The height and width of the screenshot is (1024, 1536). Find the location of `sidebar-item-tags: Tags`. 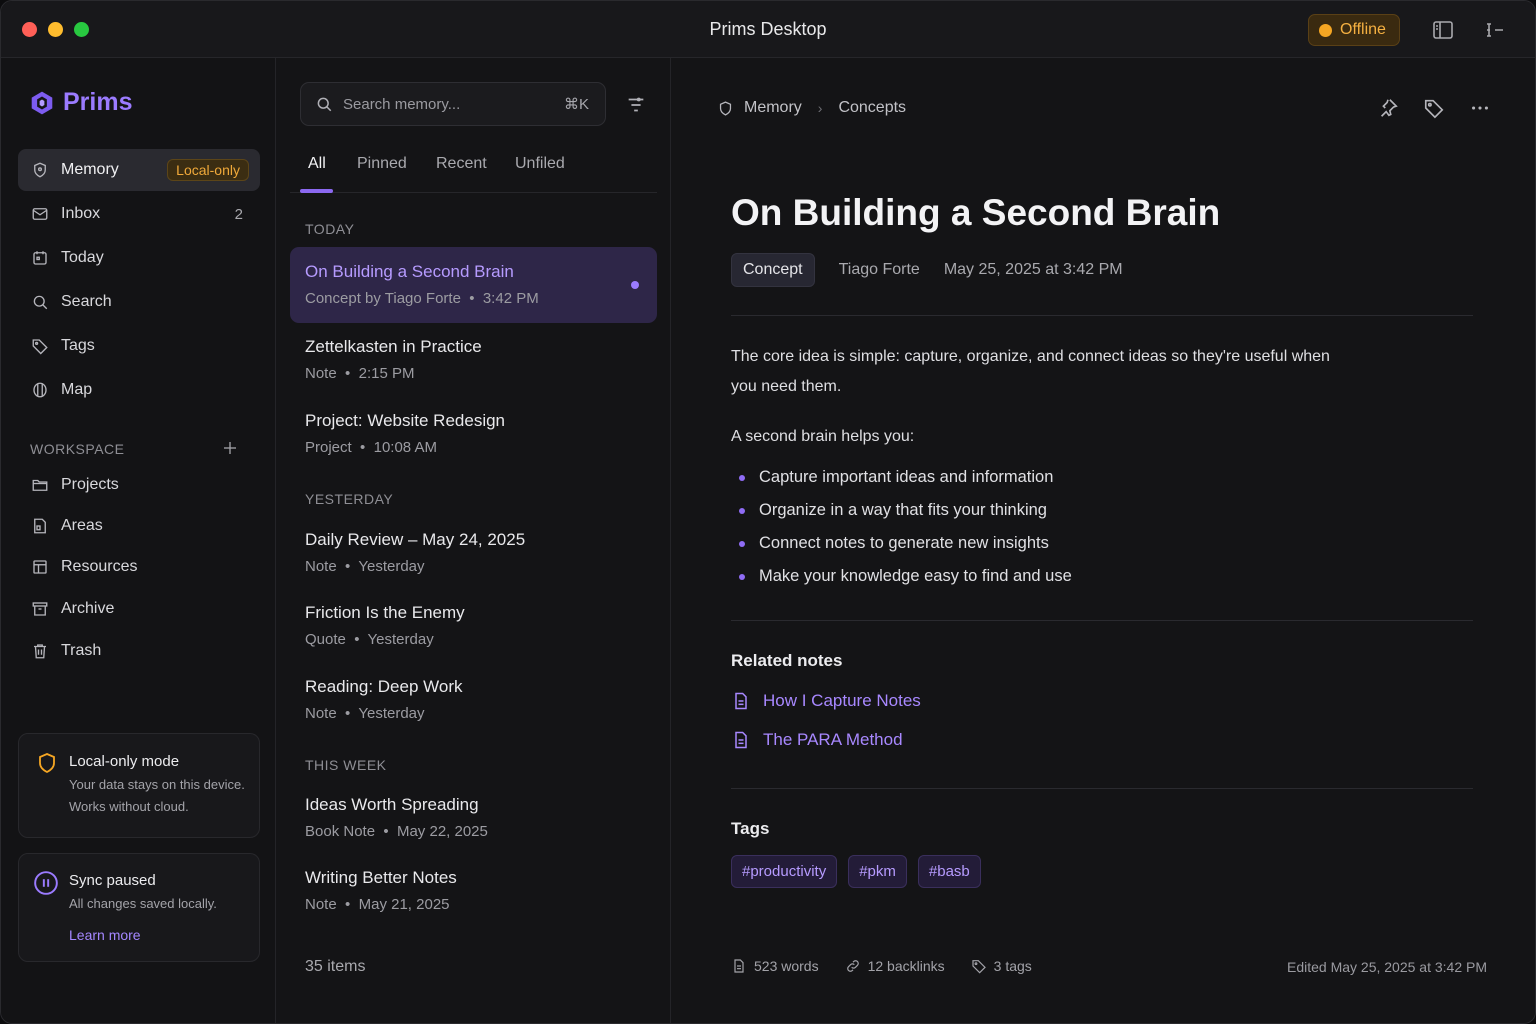

sidebar-item-tags: Tags is located at coordinates (139, 346).